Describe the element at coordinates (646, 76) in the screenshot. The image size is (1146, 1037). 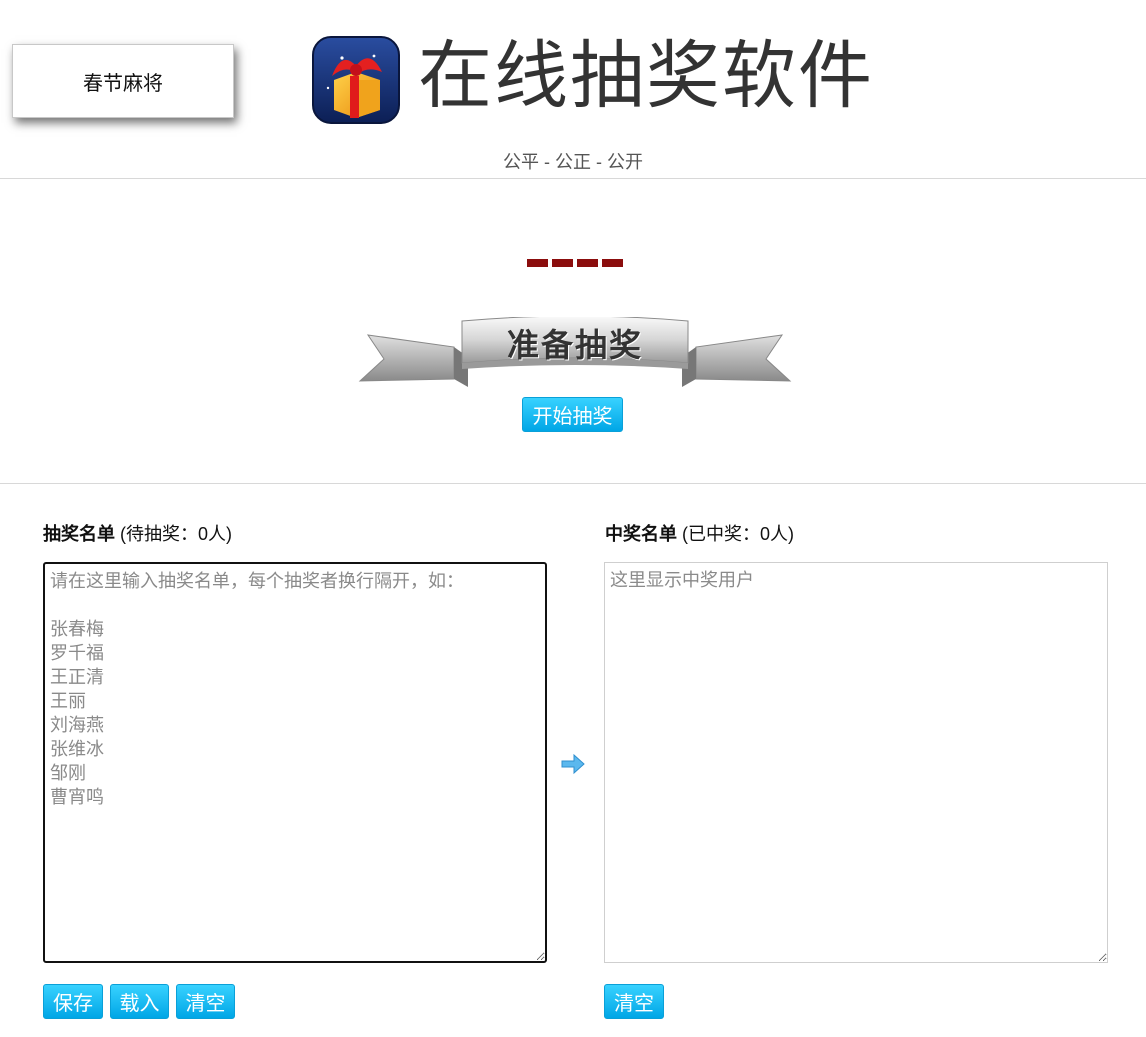
I see `site-title: 在线抽奖软件` at that location.